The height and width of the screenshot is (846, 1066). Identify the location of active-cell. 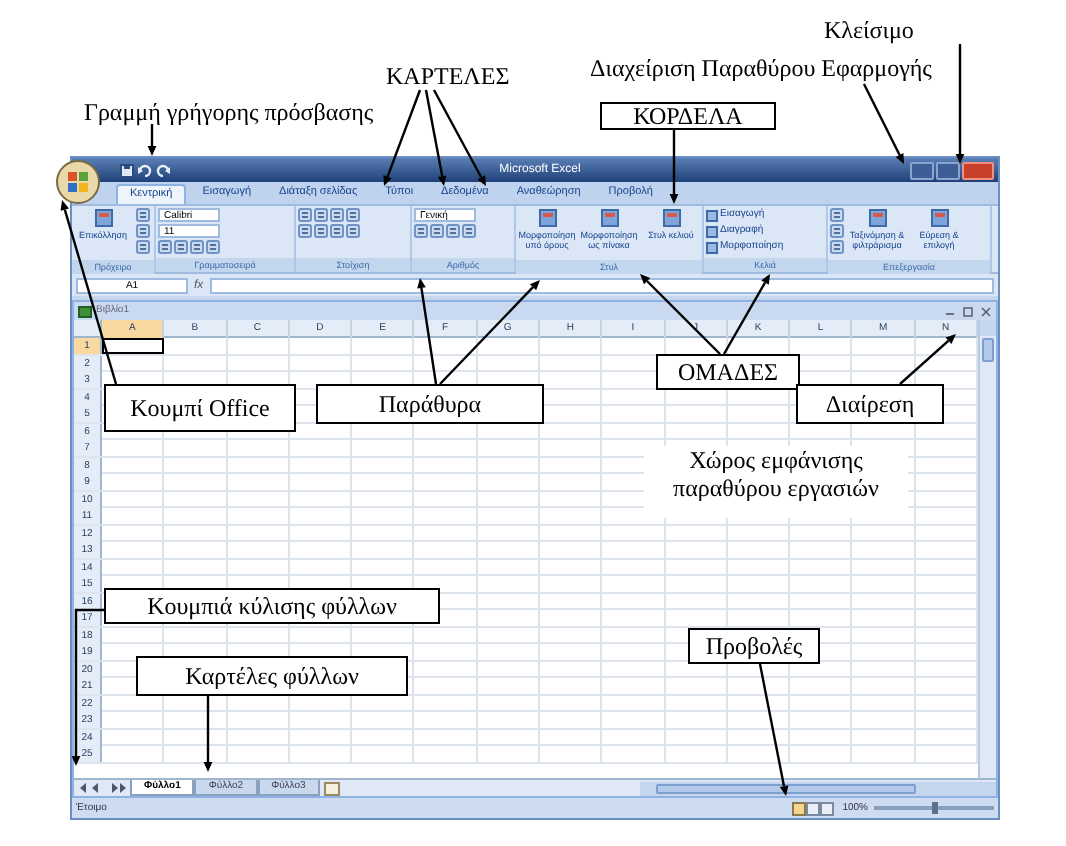
(133, 346).